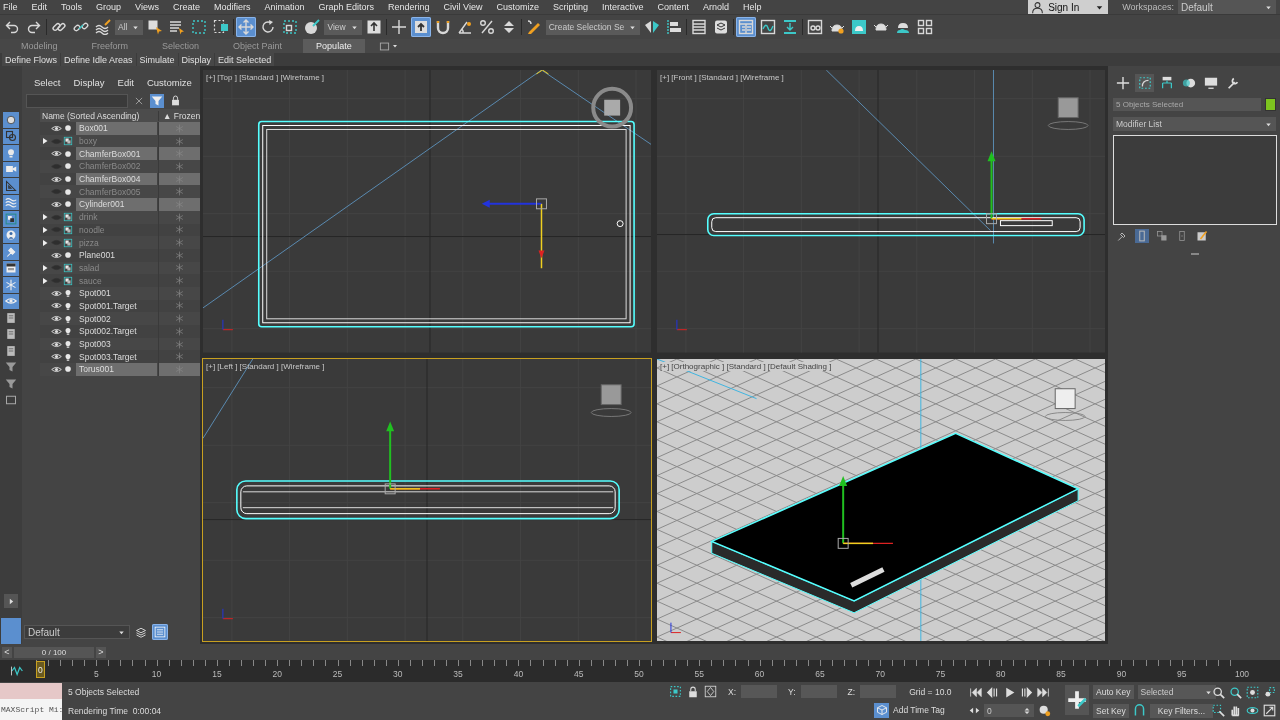 The height and width of the screenshot is (720, 1280). I want to click on object-name: Spot001, so click(116, 293).